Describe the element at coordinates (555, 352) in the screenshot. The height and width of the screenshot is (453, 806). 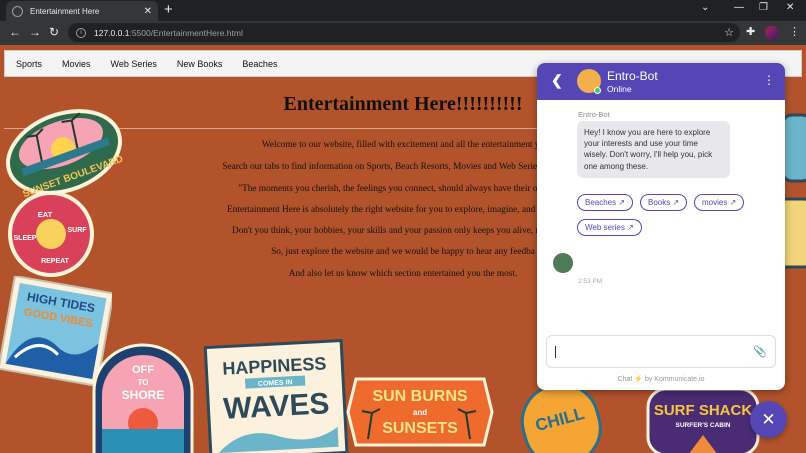
I see `text-caret` at that location.